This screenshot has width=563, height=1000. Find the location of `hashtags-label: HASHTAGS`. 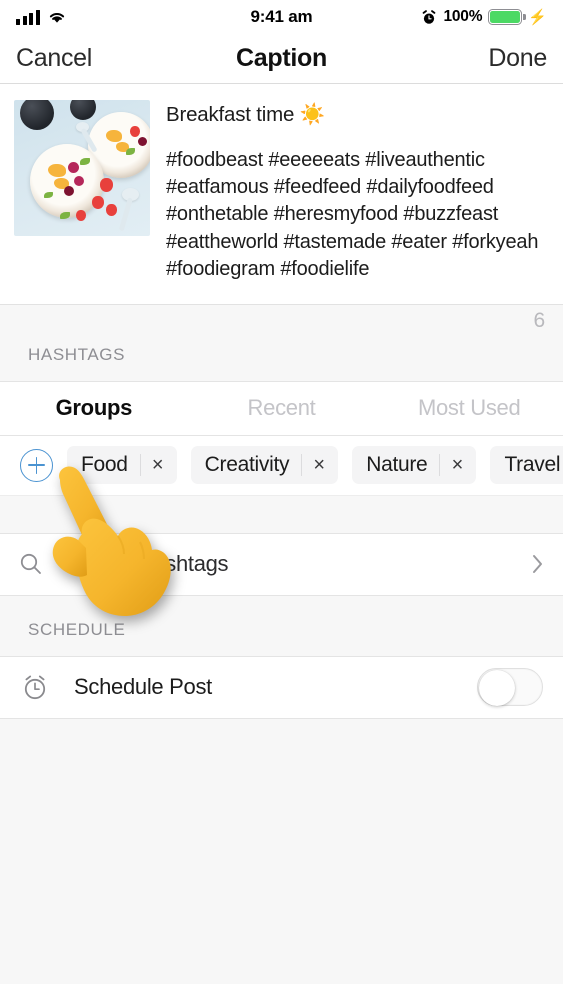

hashtags-label: HASHTAGS is located at coordinates (77, 354).